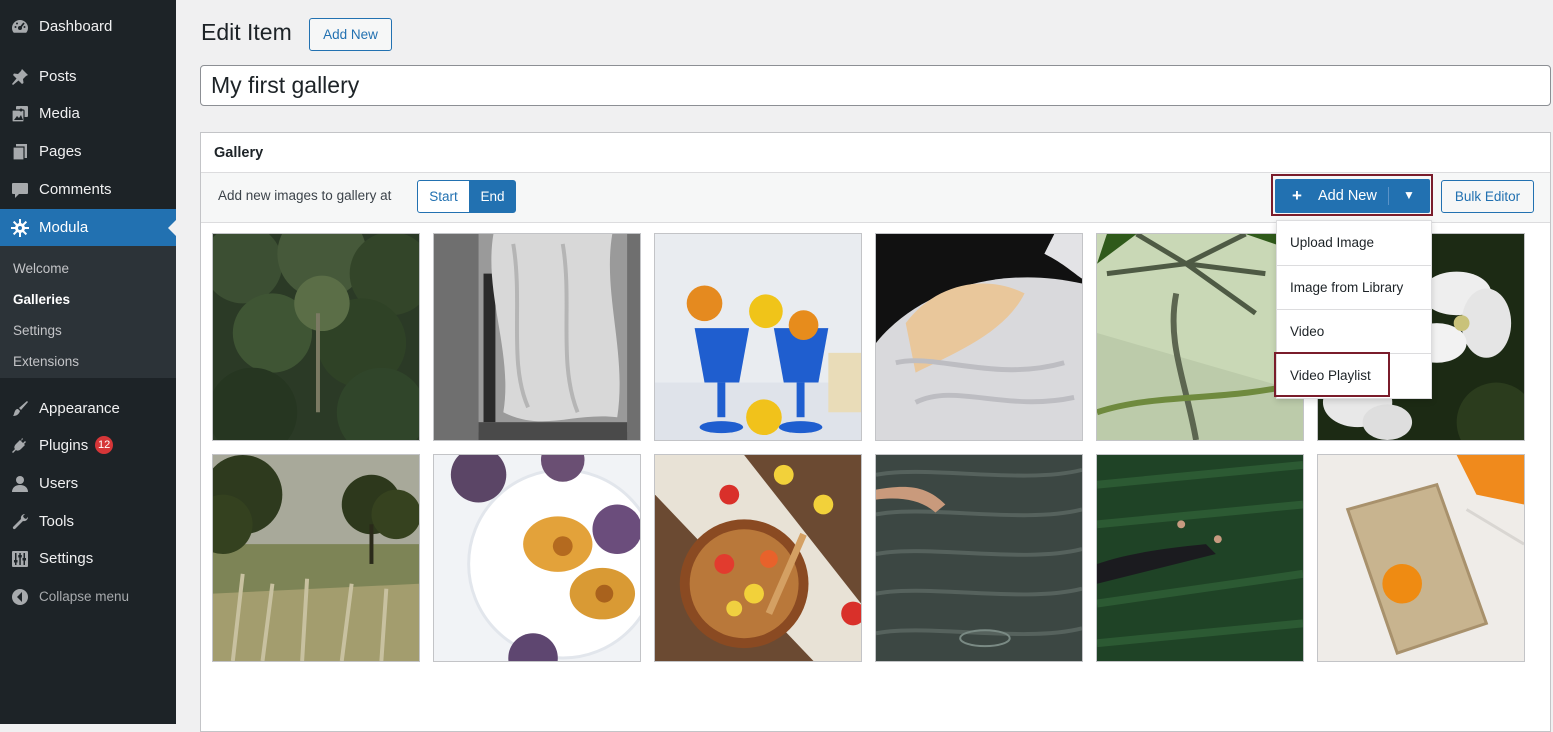  I want to click on pages-icon, so click(20, 152).